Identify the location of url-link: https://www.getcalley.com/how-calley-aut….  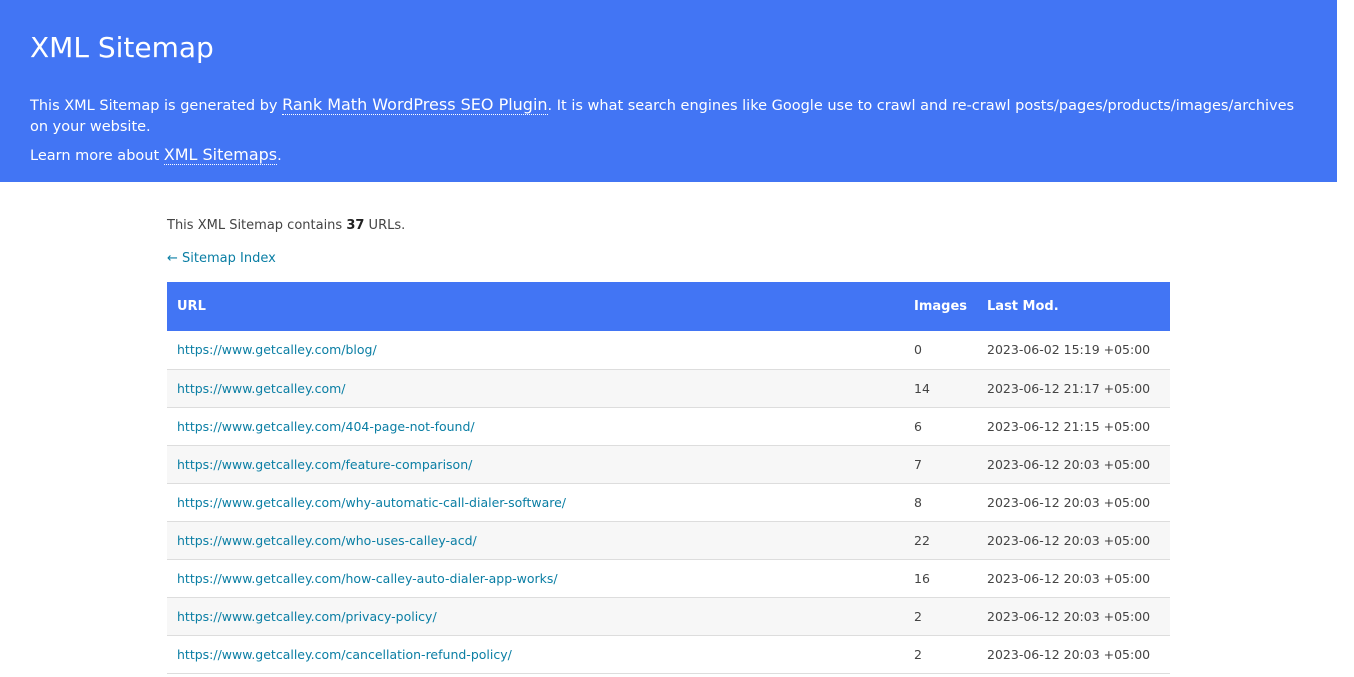
(367, 578).